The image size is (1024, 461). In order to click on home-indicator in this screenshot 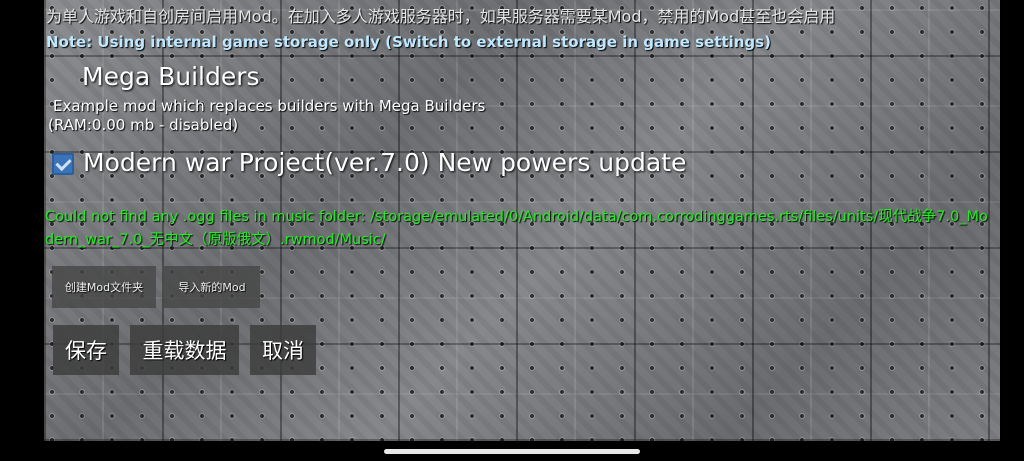, I will do `click(512, 451)`.